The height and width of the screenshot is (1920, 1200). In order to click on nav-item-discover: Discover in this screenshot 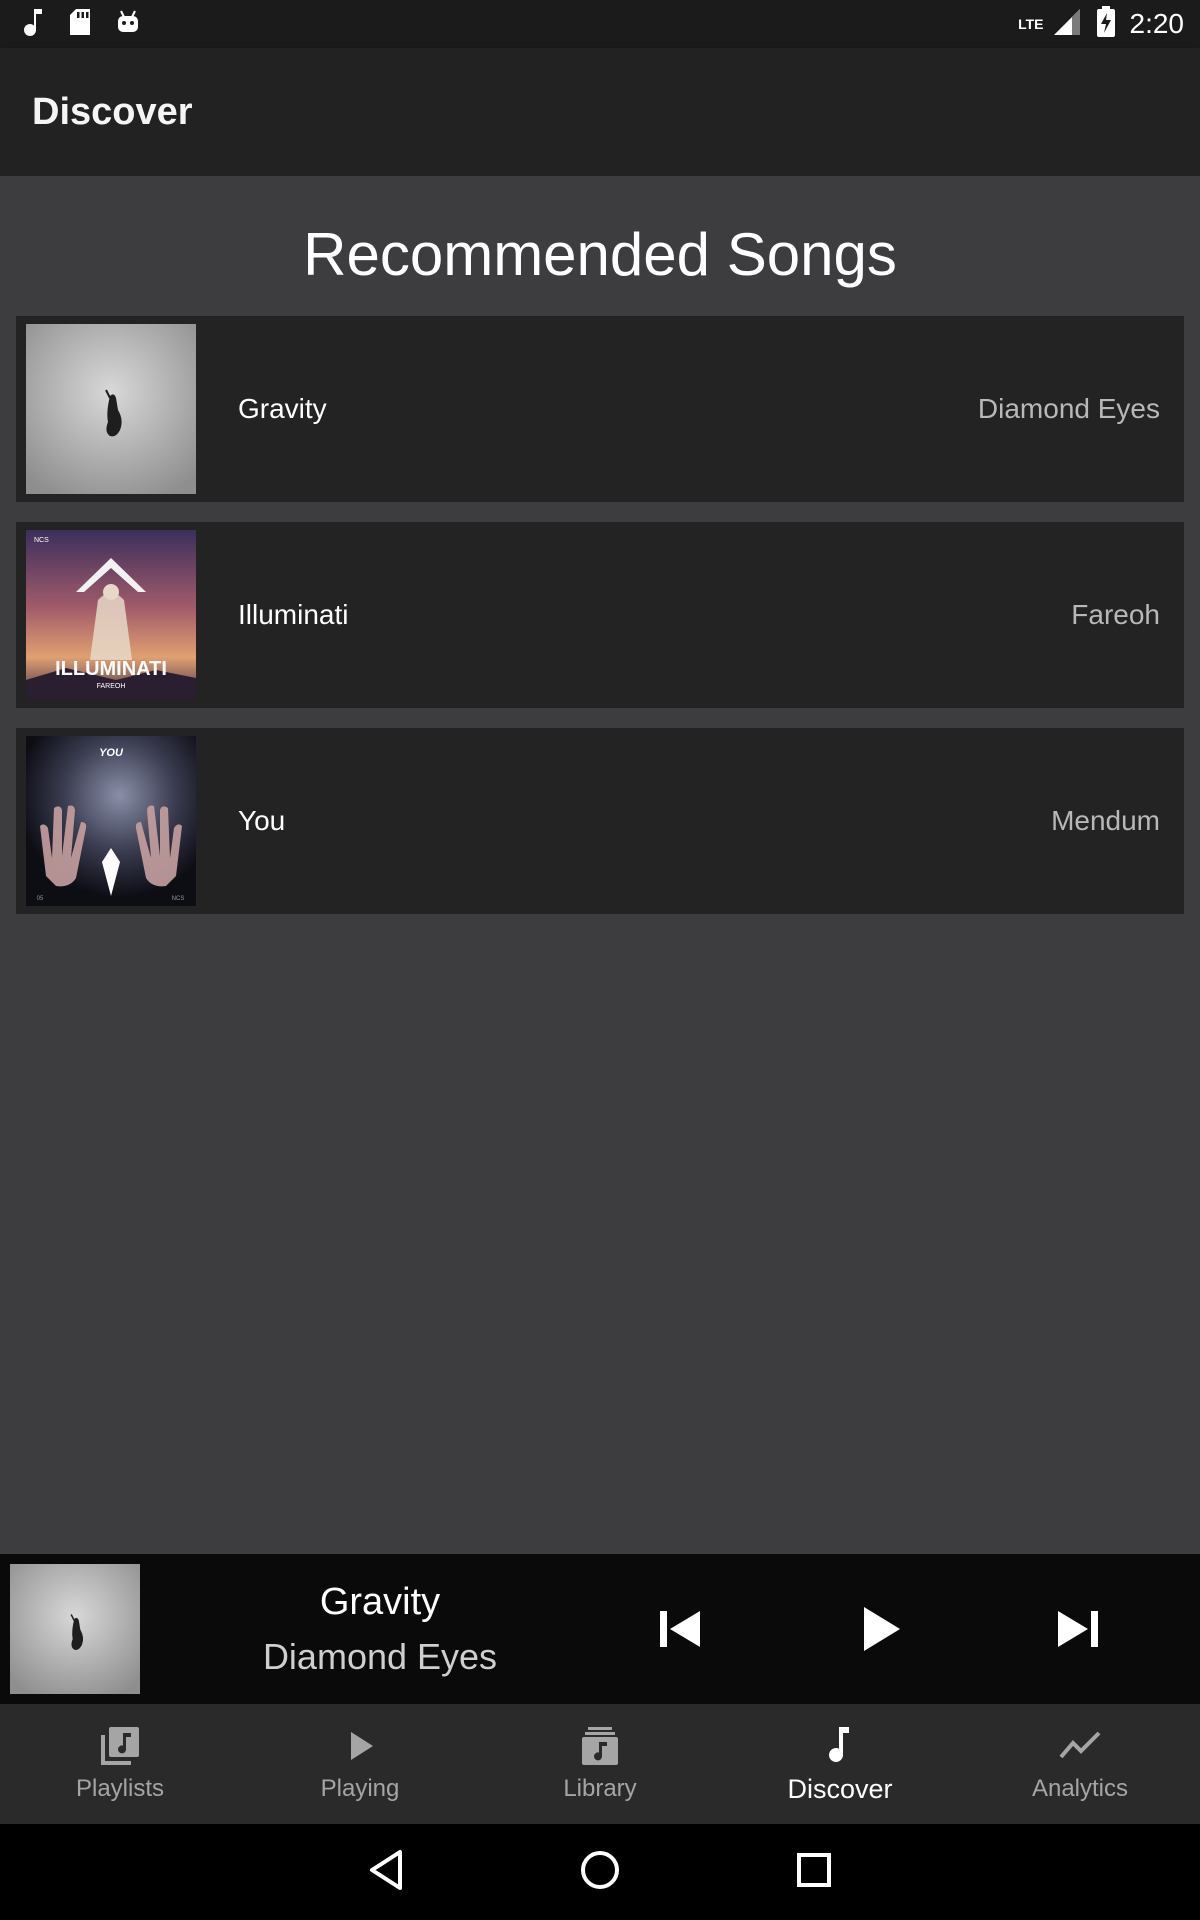, I will do `click(840, 1764)`.